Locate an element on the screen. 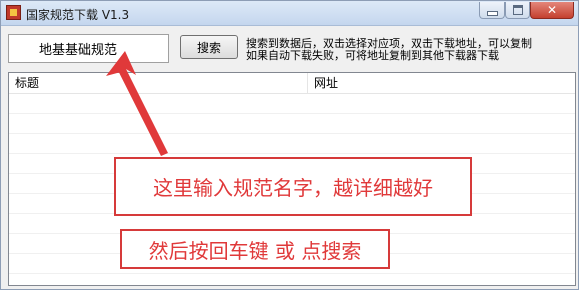 The height and width of the screenshot is (290, 579). annotation-callout-input: 这里输入规范名字，越详细越好 is located at coordinates (293, 186).